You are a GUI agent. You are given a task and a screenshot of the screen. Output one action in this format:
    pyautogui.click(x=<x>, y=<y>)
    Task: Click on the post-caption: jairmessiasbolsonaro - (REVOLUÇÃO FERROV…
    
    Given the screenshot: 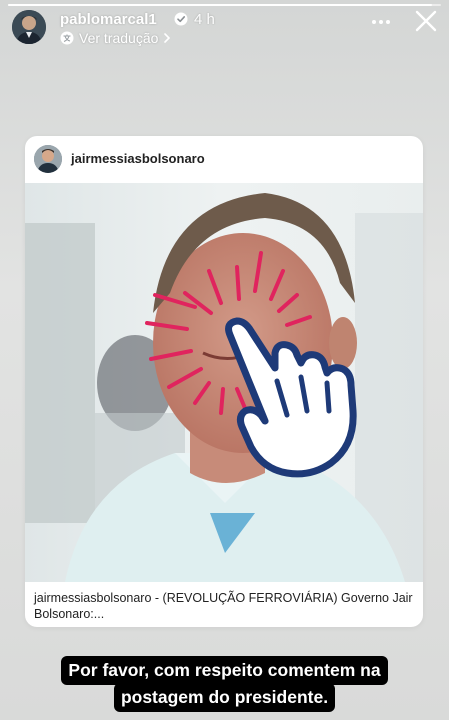 What is the action you would take?
    pyautogui.click(x=223, y=606)
    